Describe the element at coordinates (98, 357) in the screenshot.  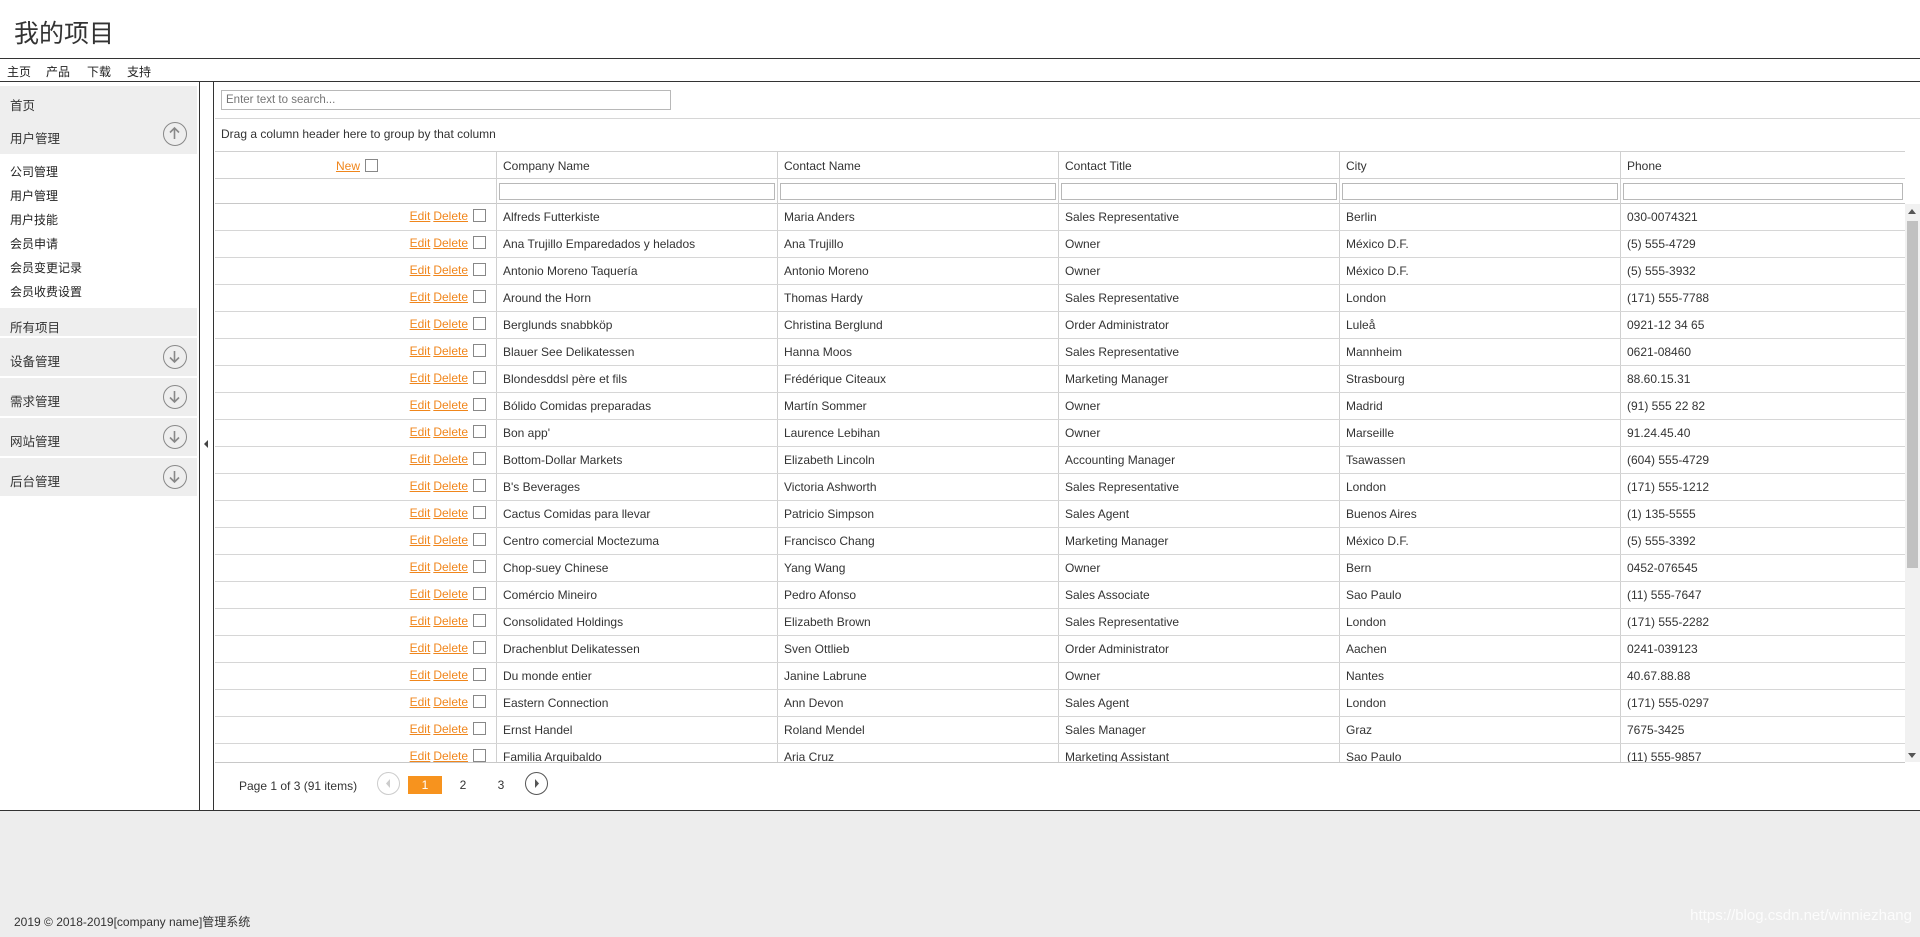
I see `sidebar-group-devices: 设备管理` at that location.